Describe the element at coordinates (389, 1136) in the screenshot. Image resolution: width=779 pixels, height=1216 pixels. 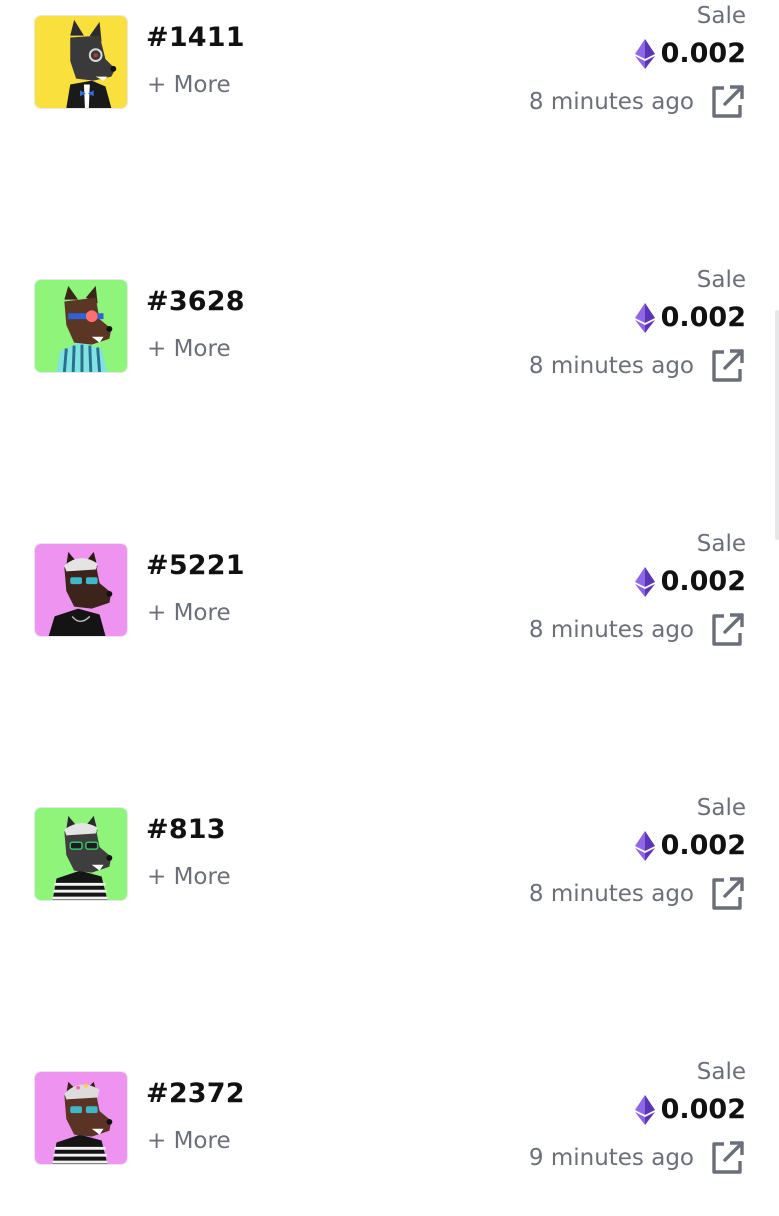
I see `sale-row: #2372 + More Sale 0.002 9 minutes ago` at that location.